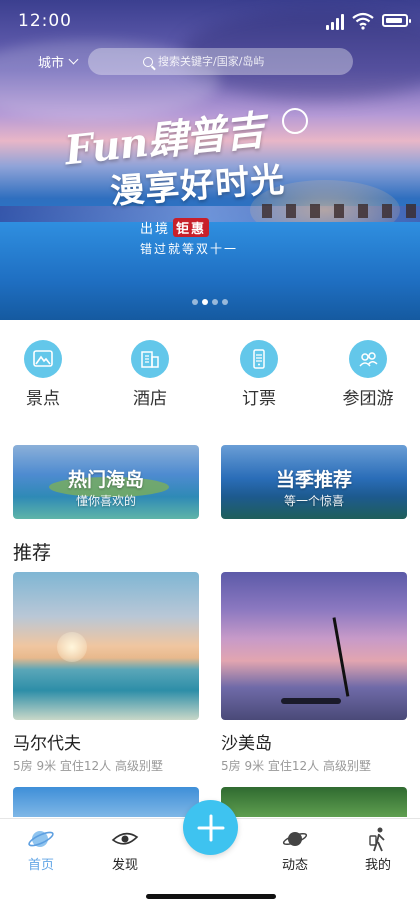 This screenshot has height=909, width=420. What do you see at coordinates (259, 399) in the screenshot?
I see `category-label: 订票` at bounding box center [259, 399].